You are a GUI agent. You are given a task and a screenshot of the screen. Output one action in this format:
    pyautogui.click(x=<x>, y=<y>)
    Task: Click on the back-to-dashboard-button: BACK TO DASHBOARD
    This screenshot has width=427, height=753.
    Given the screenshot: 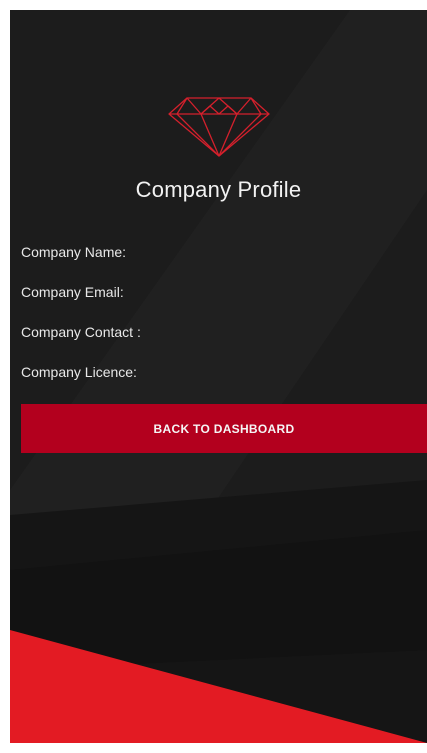 What is the action you would take?
    pyautogui.click(x=224, y=428)
    